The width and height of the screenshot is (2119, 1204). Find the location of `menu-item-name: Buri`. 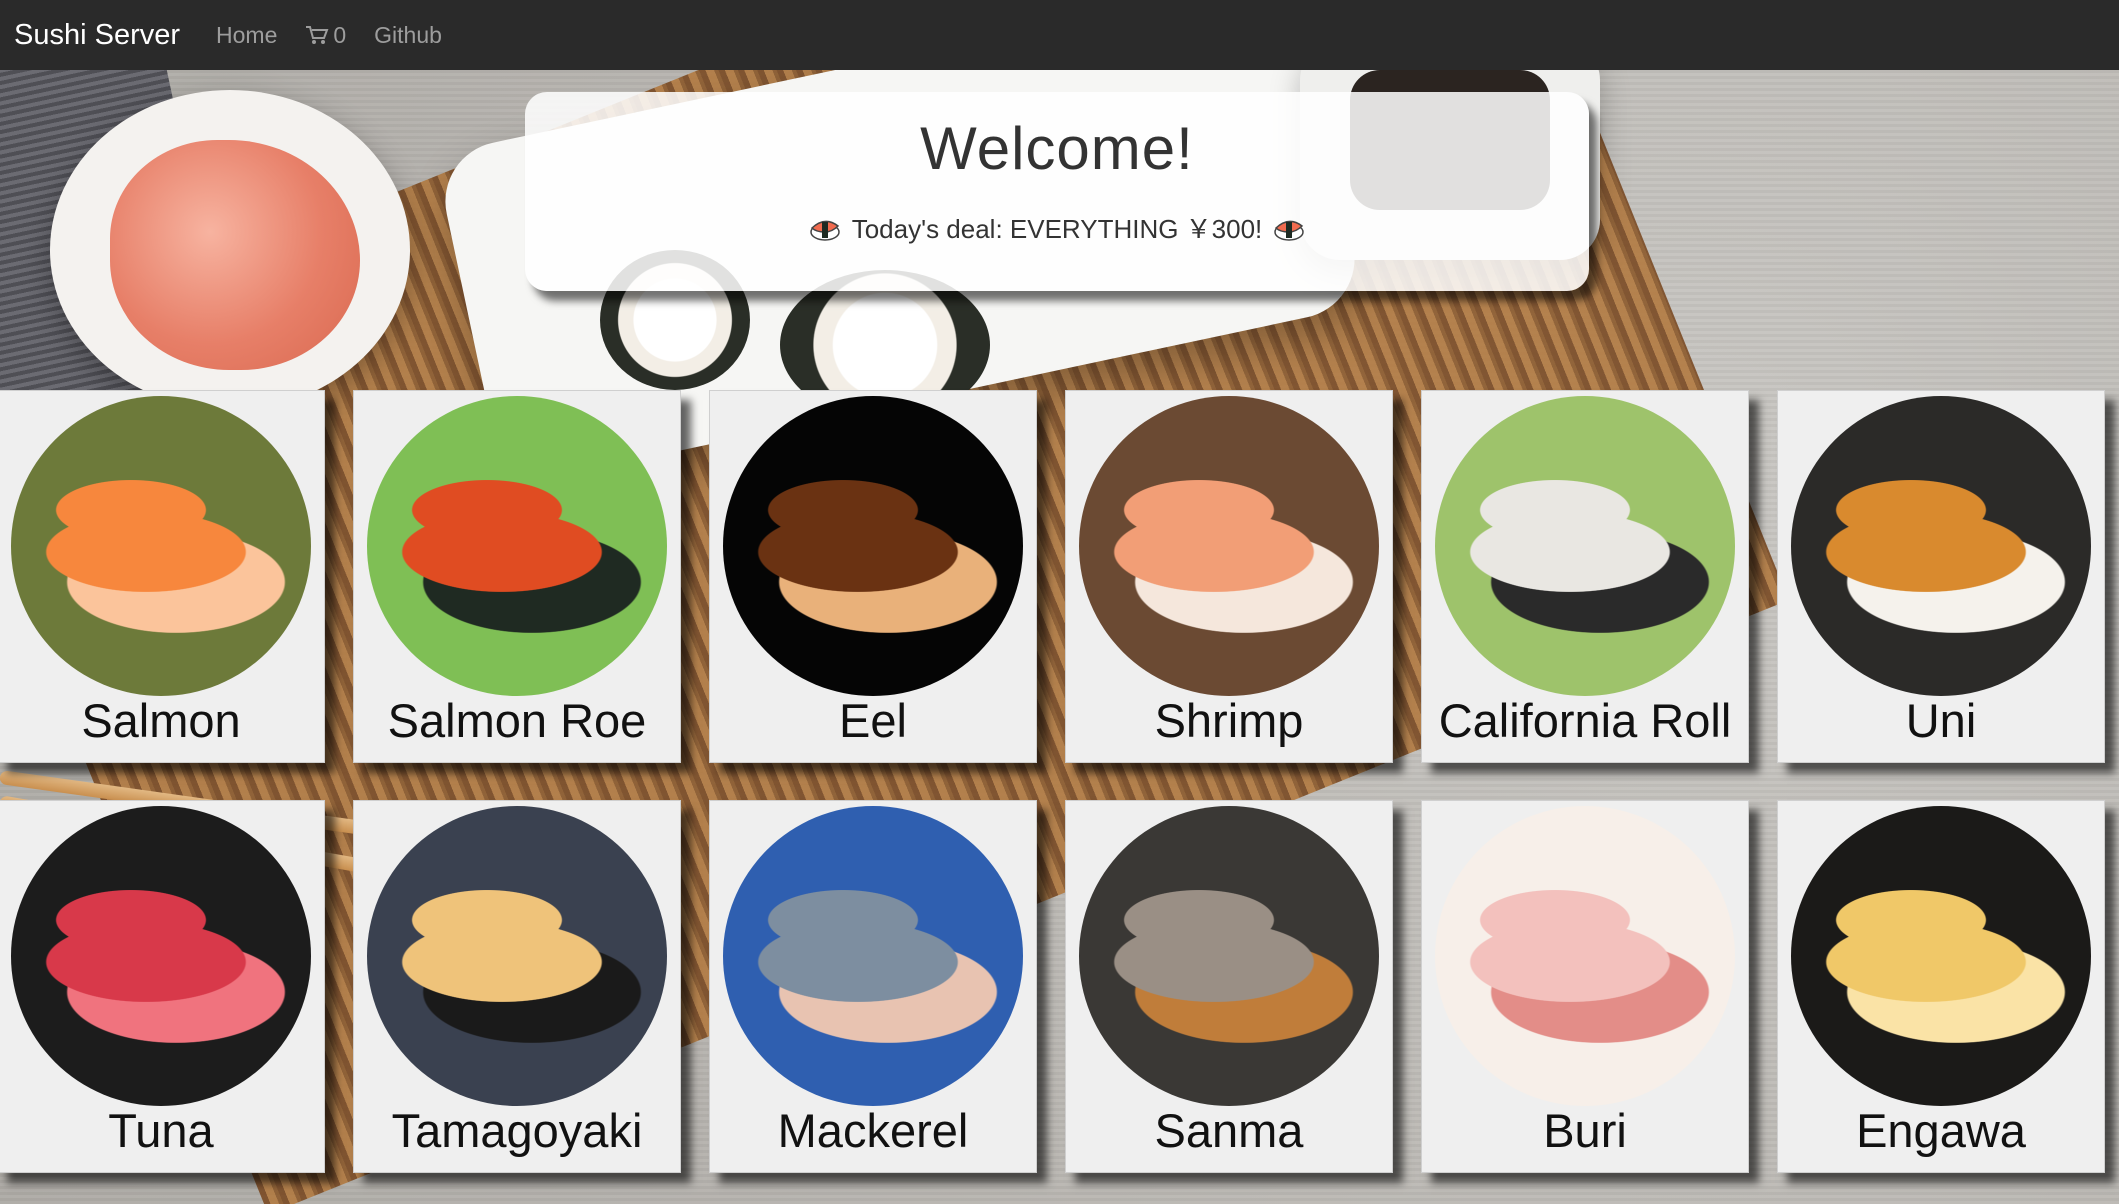

menu-item-name: Buri is located at coordinates (1585, 1130).